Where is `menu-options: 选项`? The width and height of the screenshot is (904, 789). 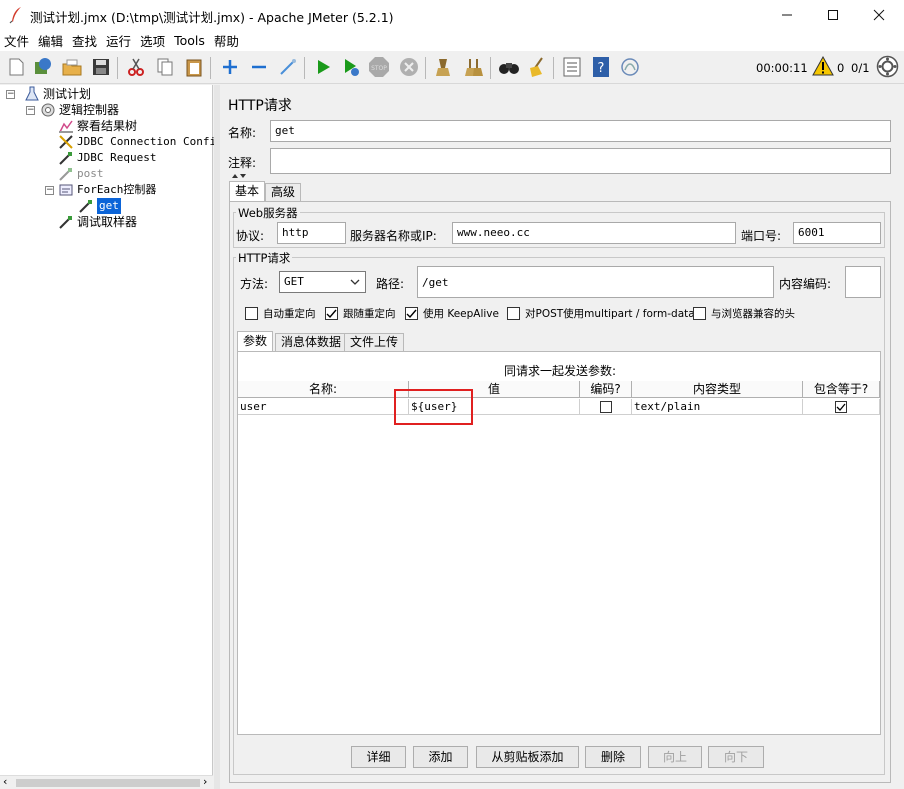
menu-options: 选项 is located at coordinates (152, 40).